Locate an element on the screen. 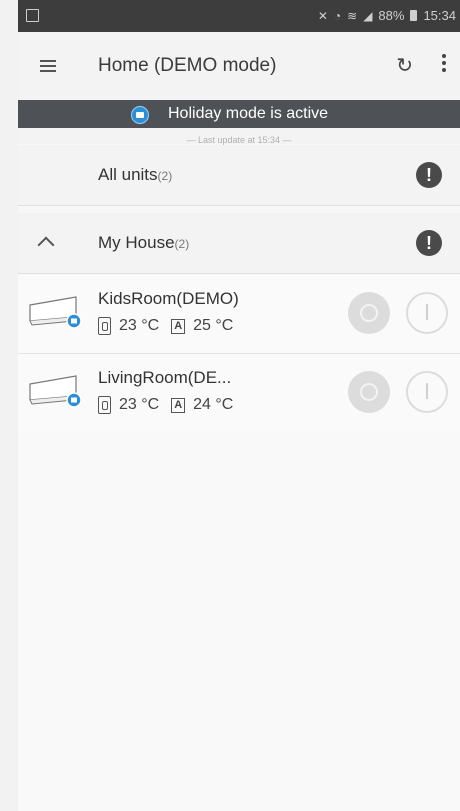 This screenshot has height=811, width=460. group-all-units: All units(2) ! is located at coordinates (239, 175).